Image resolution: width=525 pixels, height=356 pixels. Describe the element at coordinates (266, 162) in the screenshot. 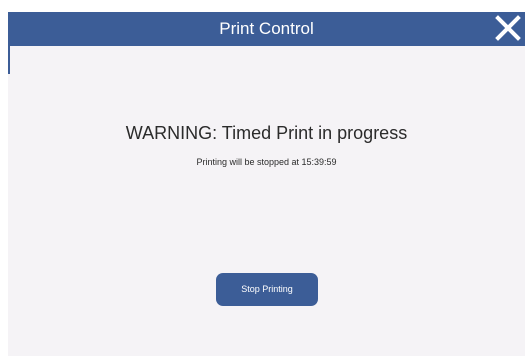

I see `stop-time-text: Printing will be stopped at 15:39:59` at that location.